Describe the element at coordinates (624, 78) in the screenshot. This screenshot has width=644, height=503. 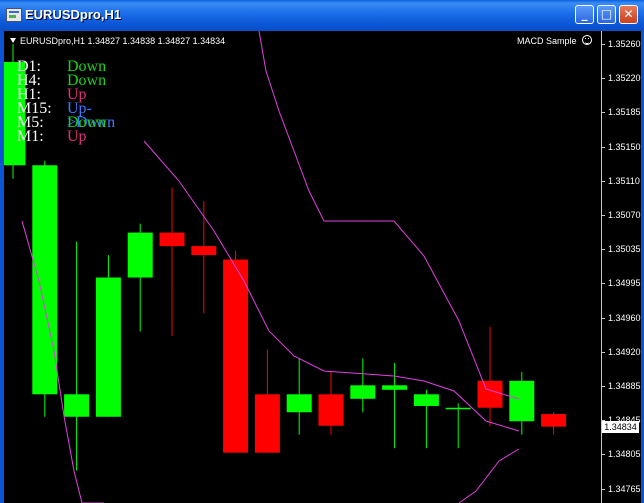
I see `price-tick-label: 1.35220` at that location.